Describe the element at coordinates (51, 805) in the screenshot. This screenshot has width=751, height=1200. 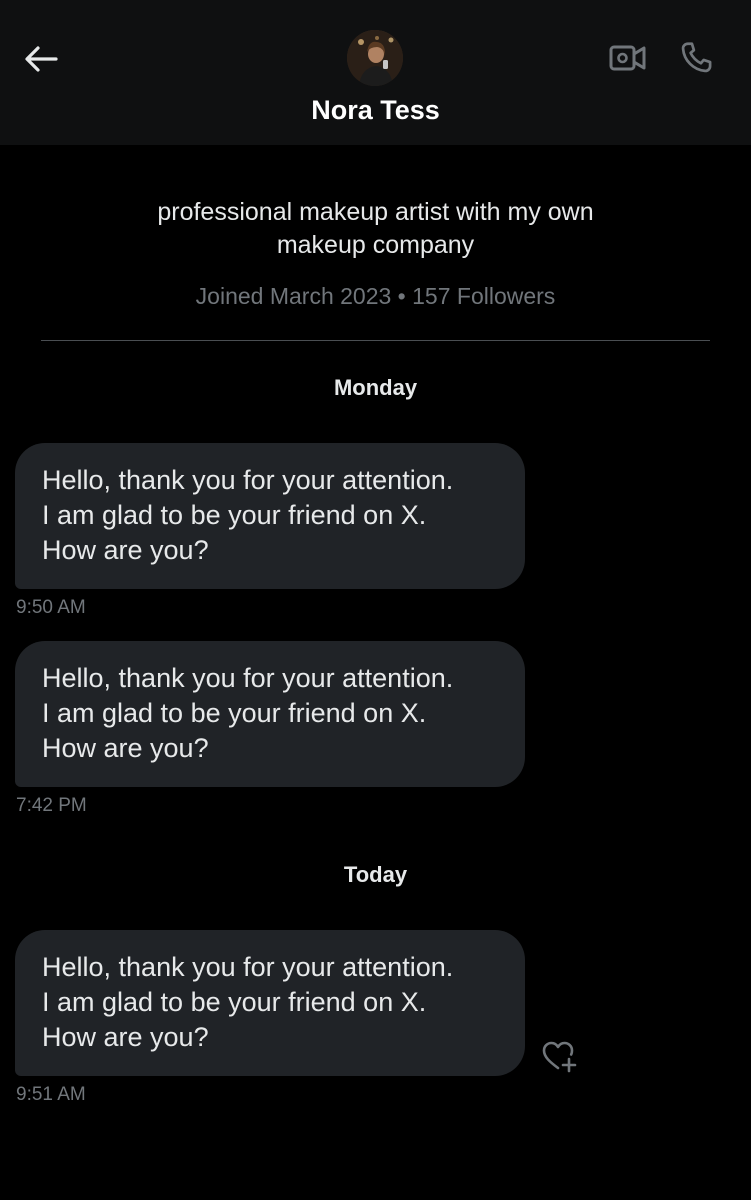
I see `message-timestamp: 7:42 PM` at that location.